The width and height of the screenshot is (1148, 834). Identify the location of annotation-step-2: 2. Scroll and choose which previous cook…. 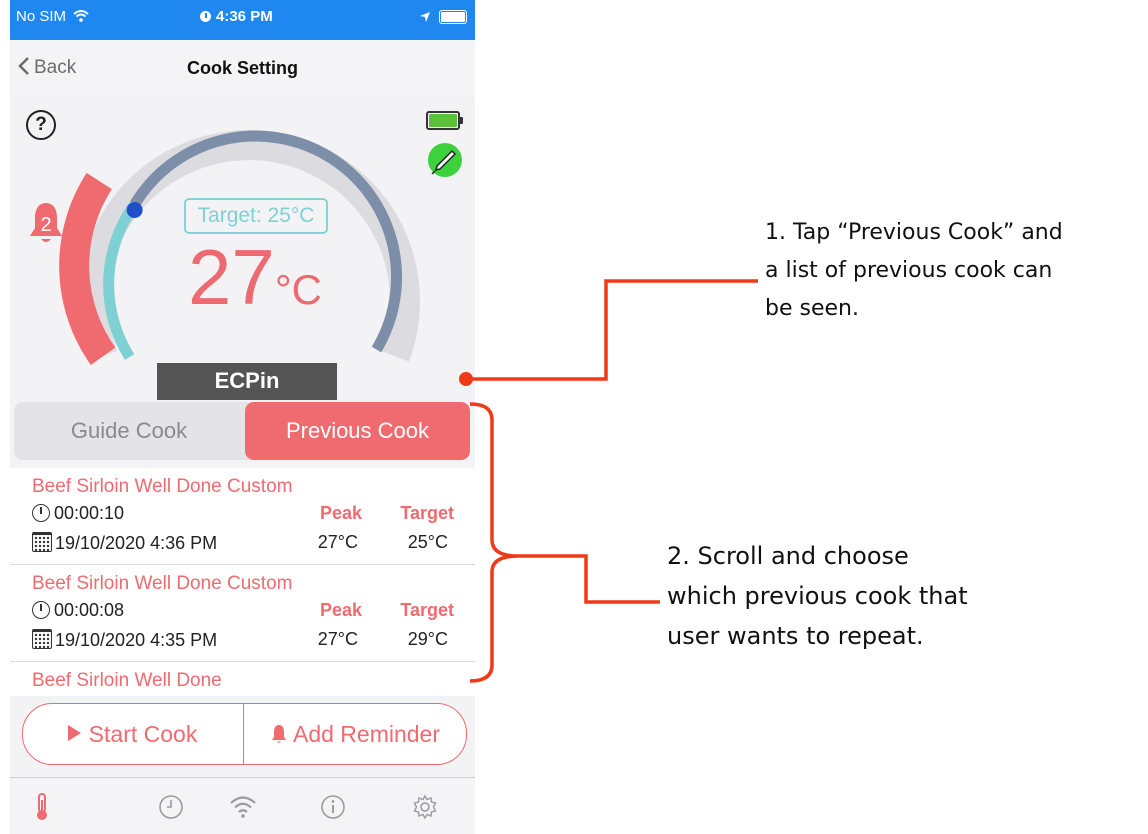
(817, 596).